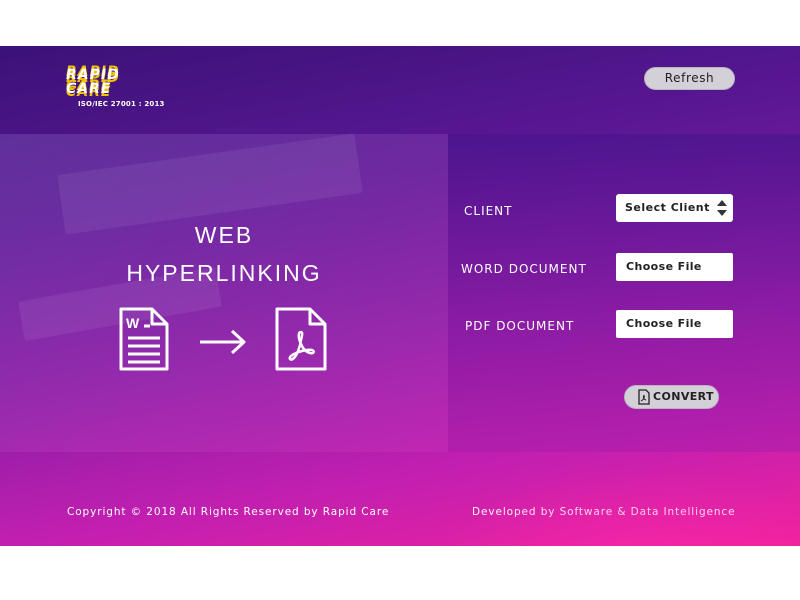  Describe the element at coordinates (223, 342) in the screenshot. I see `arrow-right-icon` at that location.